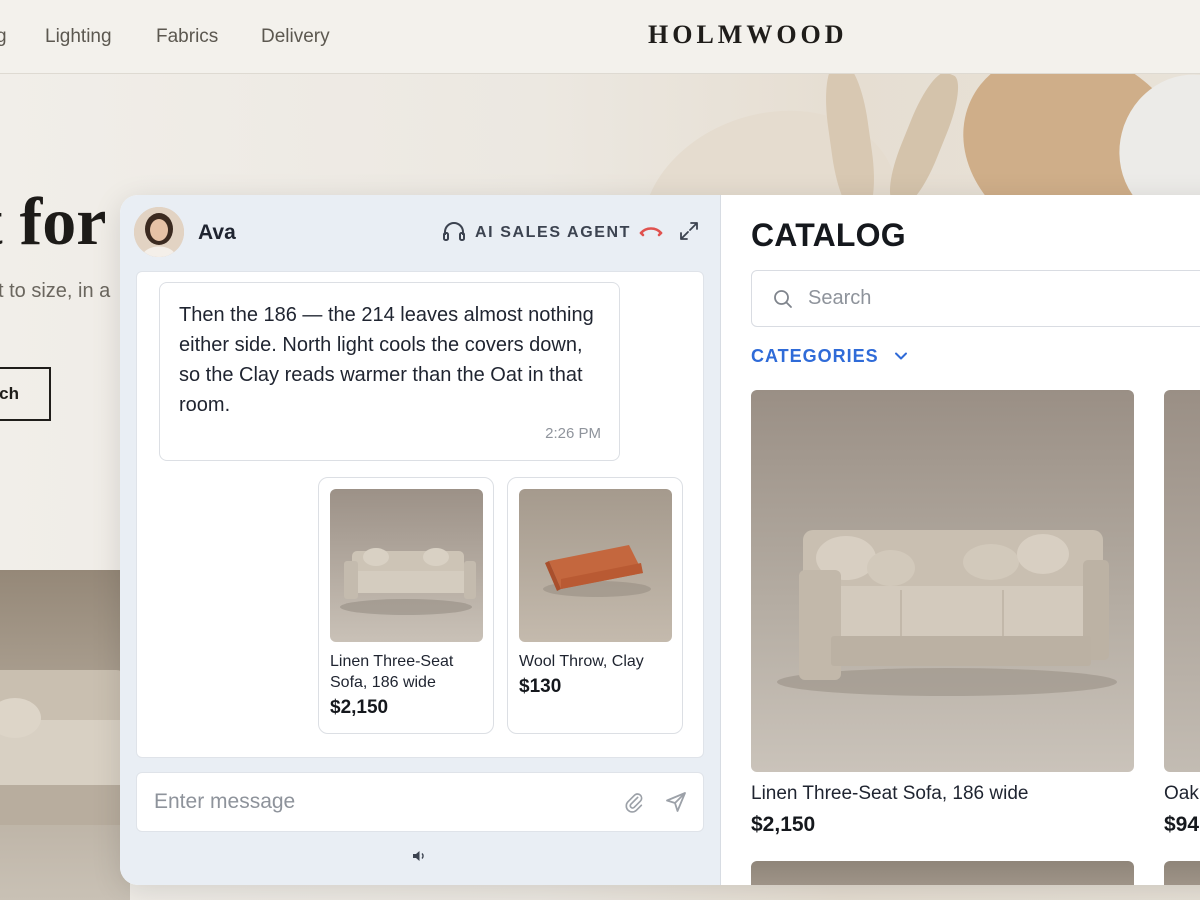 Image resolution: width=1200 pixels, height=900 pixels. What do you see at coordinates (1182, 824) in the screenshot?
I see `catalog-item-price: $94` at bounding box center [1182, 824].